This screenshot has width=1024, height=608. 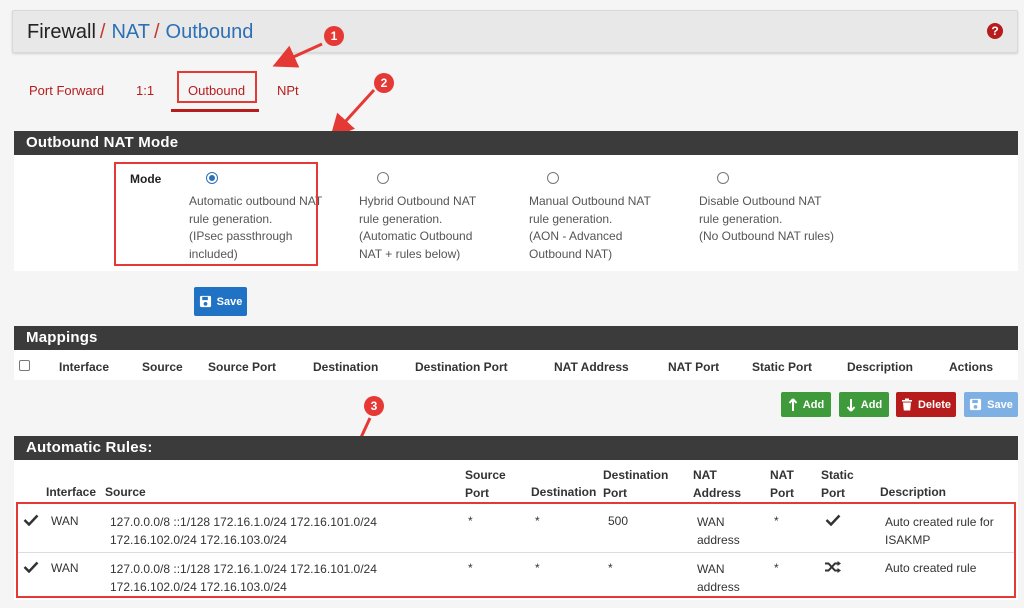 I want to click on col-static-port: Static Port, so click(x=782, y=367).